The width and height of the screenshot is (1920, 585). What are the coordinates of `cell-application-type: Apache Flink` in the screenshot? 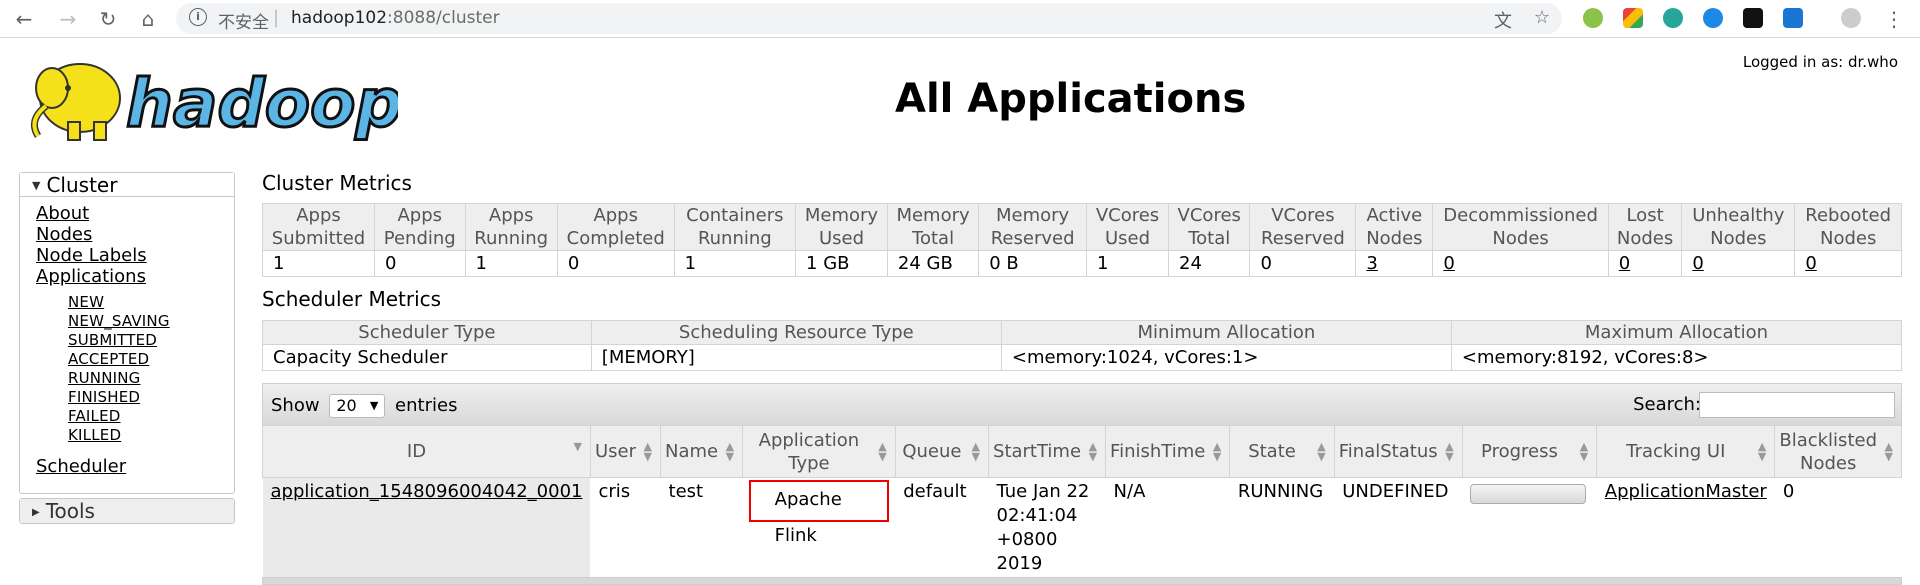 It's located at (819, 528).